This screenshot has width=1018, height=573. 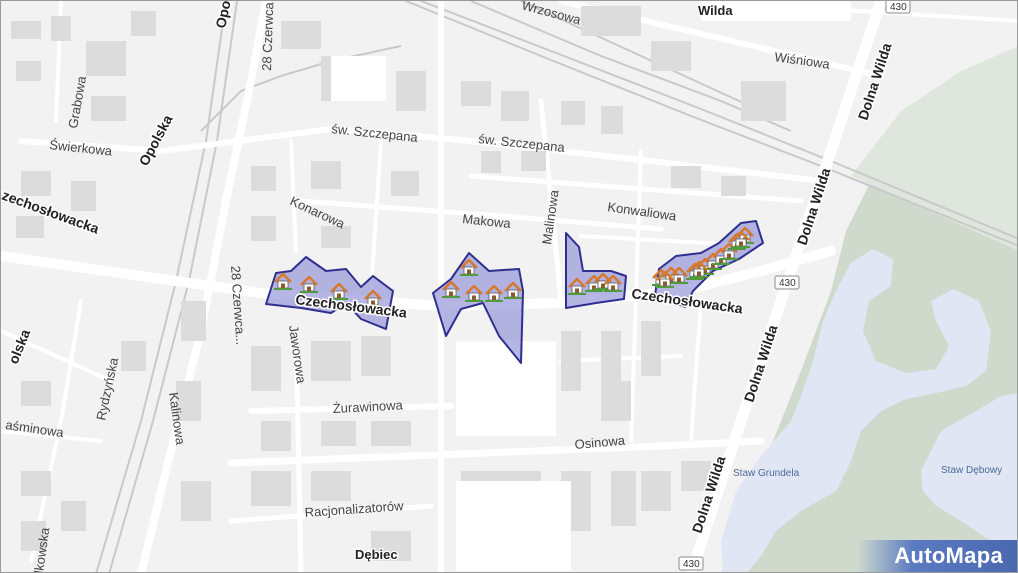 What do you see at coordinates (715, 10) in the screenshot?
I see `district-label-wilda: Wilda` at bounding box center [715, 10].